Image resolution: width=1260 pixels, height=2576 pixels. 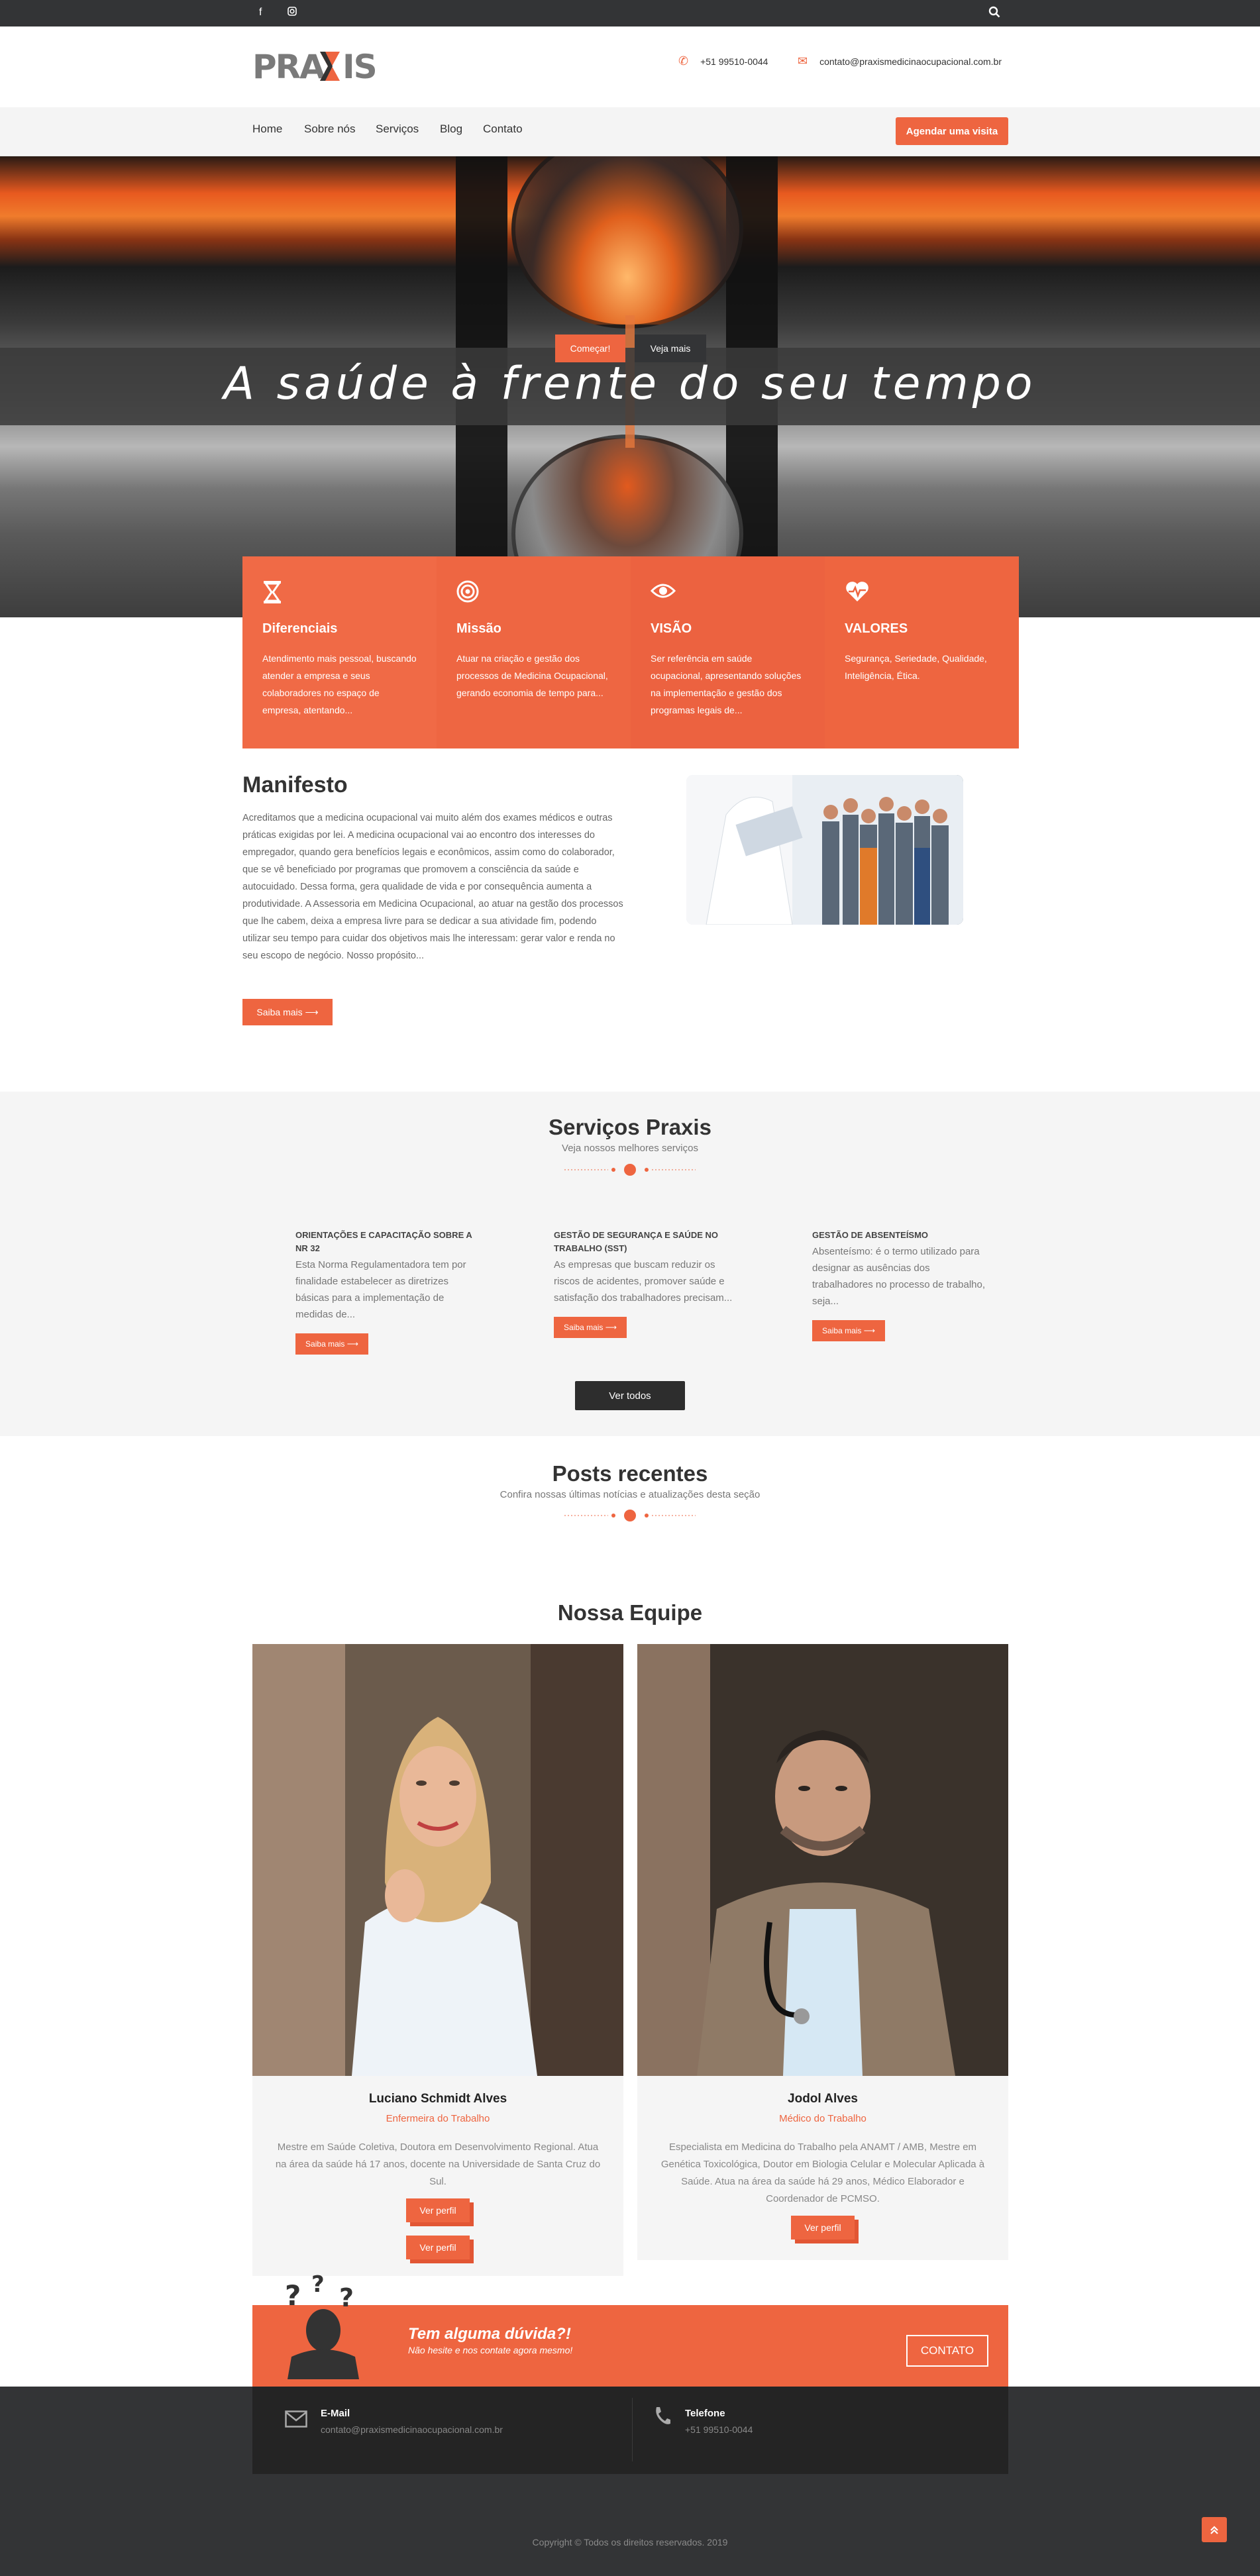 What do you see at coordinates (662, 2418) in the screenshot?
I see `phone-icon` at bounding box center [662, 2418].